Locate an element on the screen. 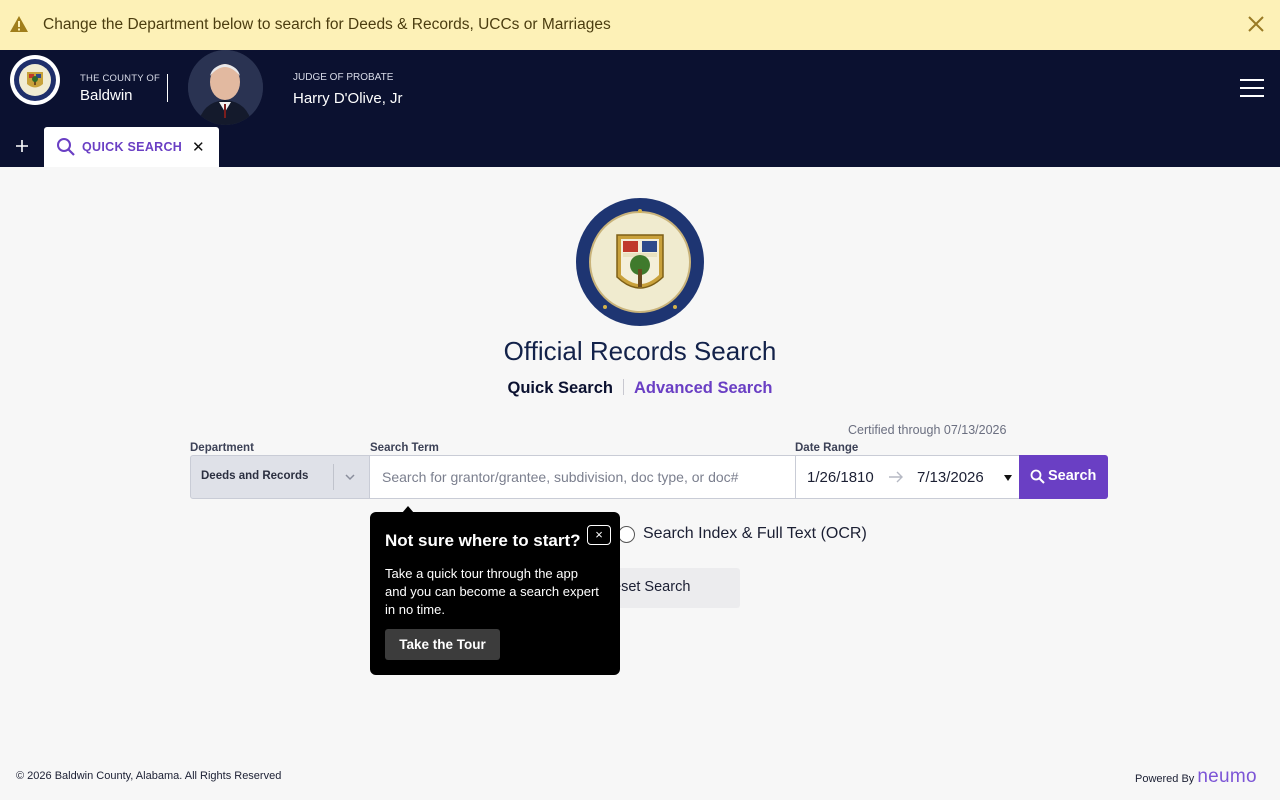 This screenshot has height=800, width=1280. county-subtitle: THE COUNTY OF is located at coordinates (120, 78).